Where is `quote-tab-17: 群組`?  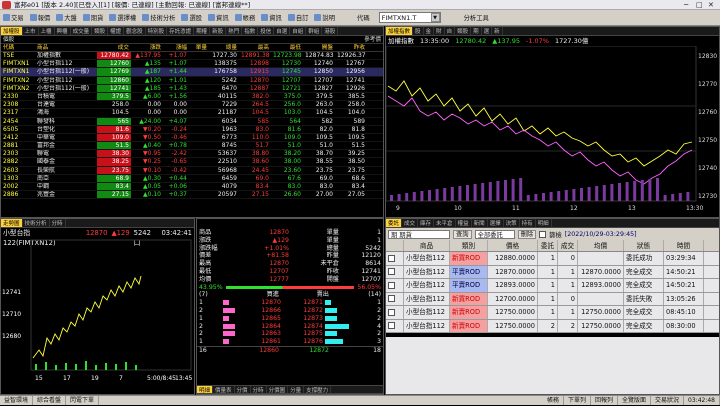
quote-tab-17: 群組 is located at coordinates (314, 31).